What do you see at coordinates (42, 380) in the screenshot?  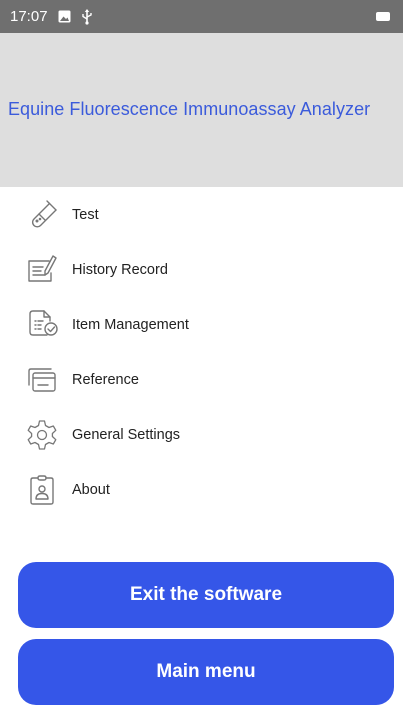 I see `reference-icon` at bounding box center [42, 380].